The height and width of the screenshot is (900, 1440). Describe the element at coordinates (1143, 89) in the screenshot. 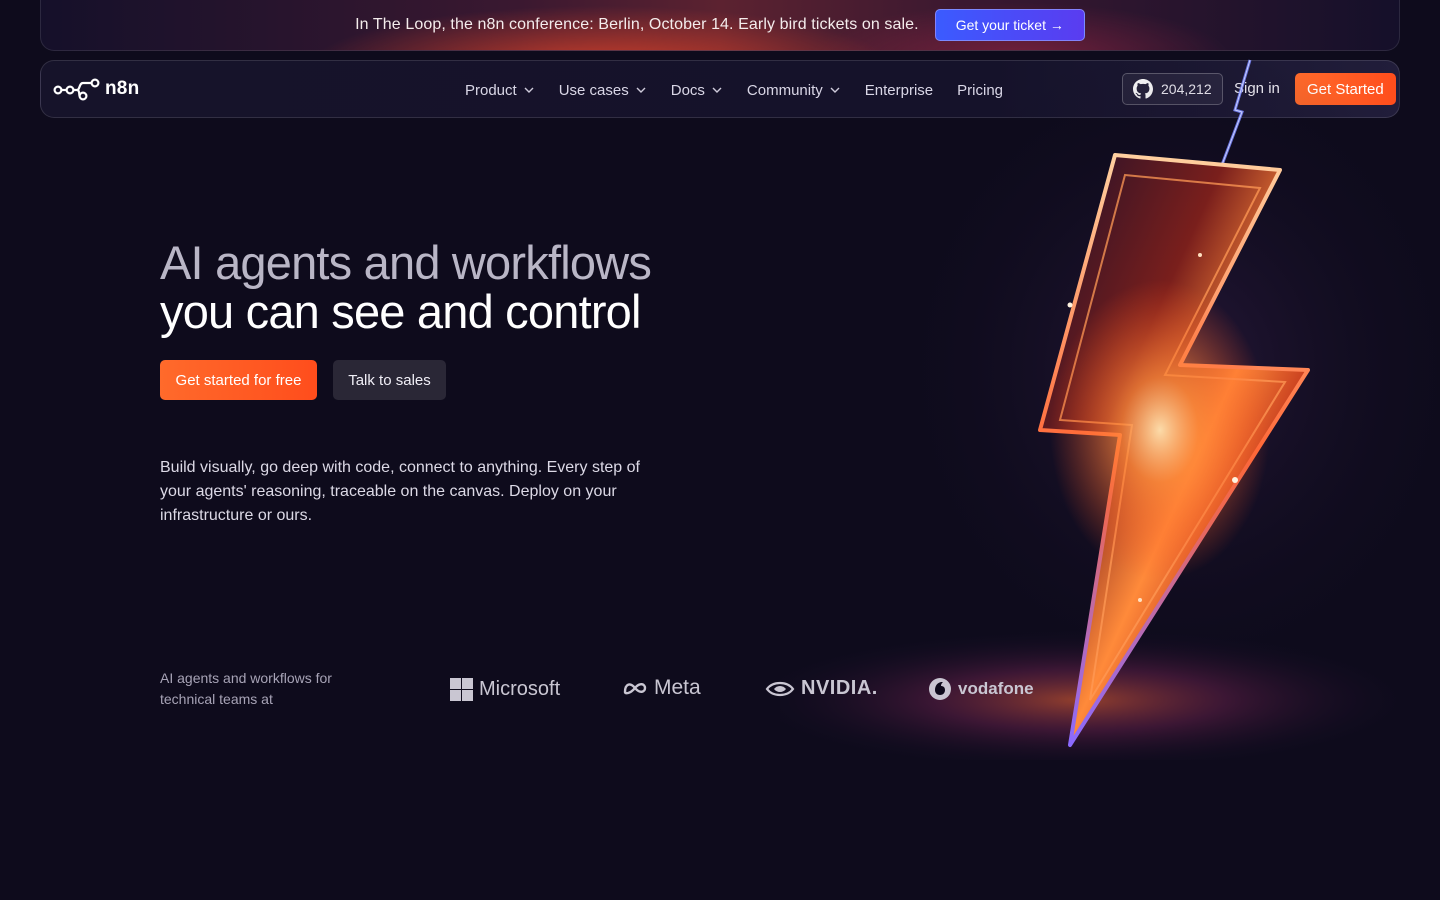

I see `github-icon` at that location.